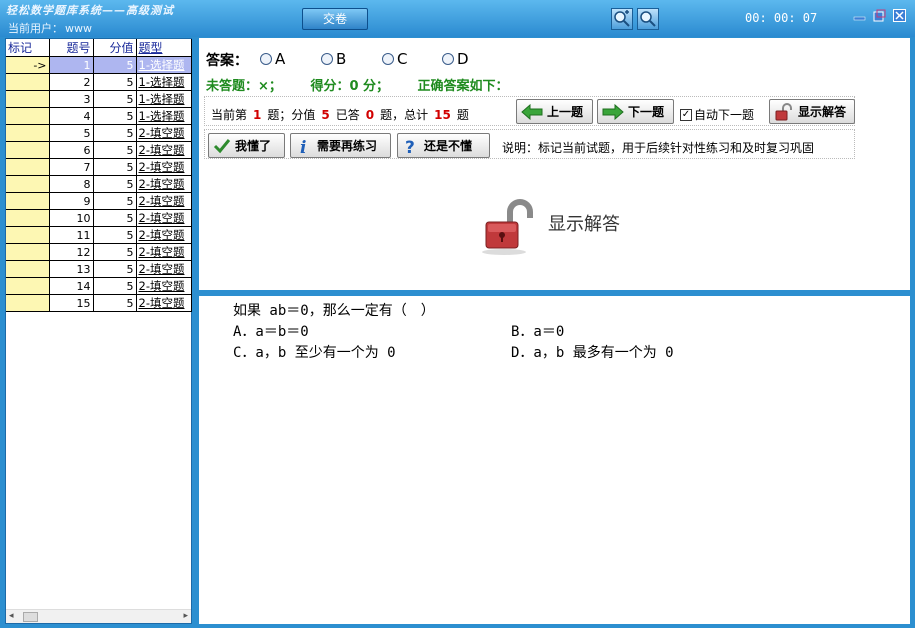 This screenshot has height=628, width=915. I want to click on restore-icon, so click(879, 15).